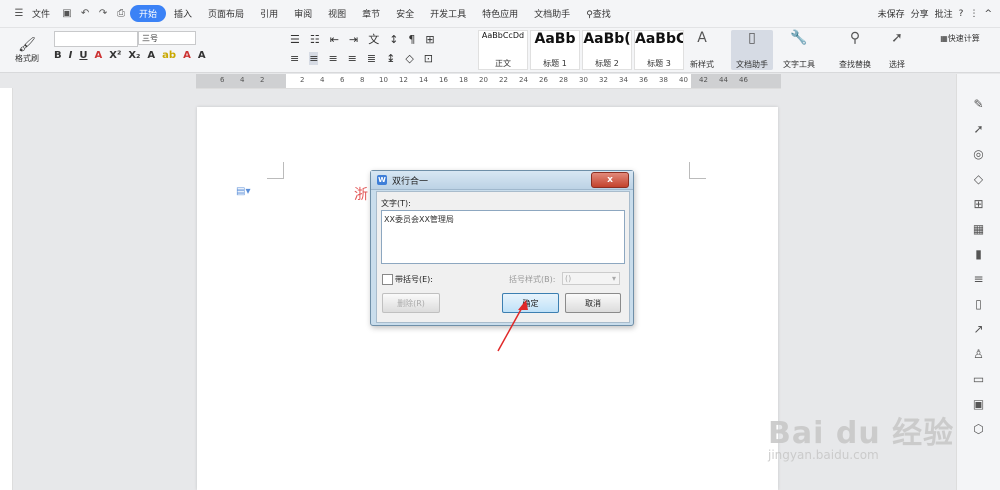 Image resolution: width=1000 pixels, height=490 pixels. What do you see at coordinates (428, 58) in the screenshot?
I see `borders-icon: ⊡` at bounding box center [428, 58].